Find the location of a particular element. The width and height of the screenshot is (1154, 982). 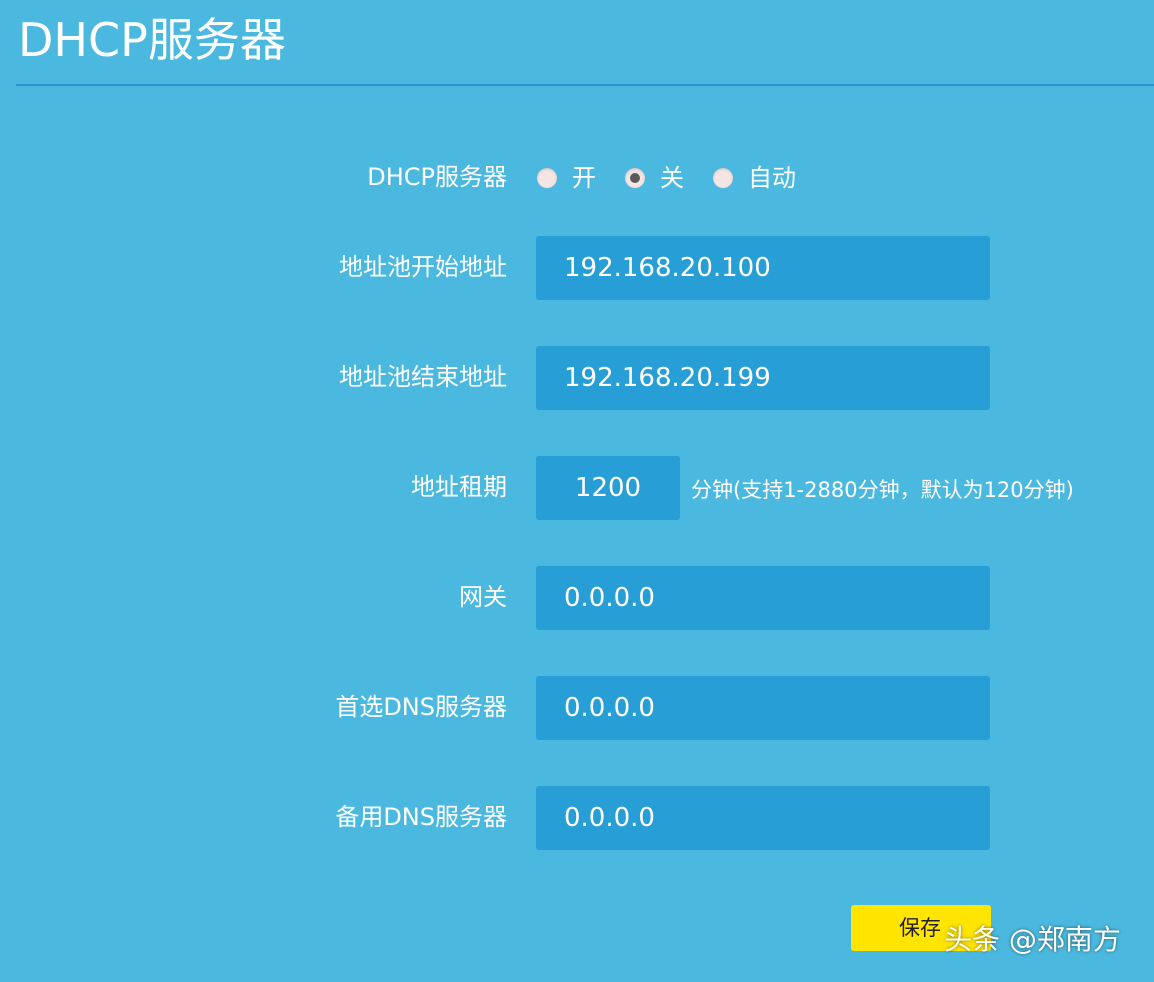

dhcp-radio-off: 关 is located at coordinates (654, 178).